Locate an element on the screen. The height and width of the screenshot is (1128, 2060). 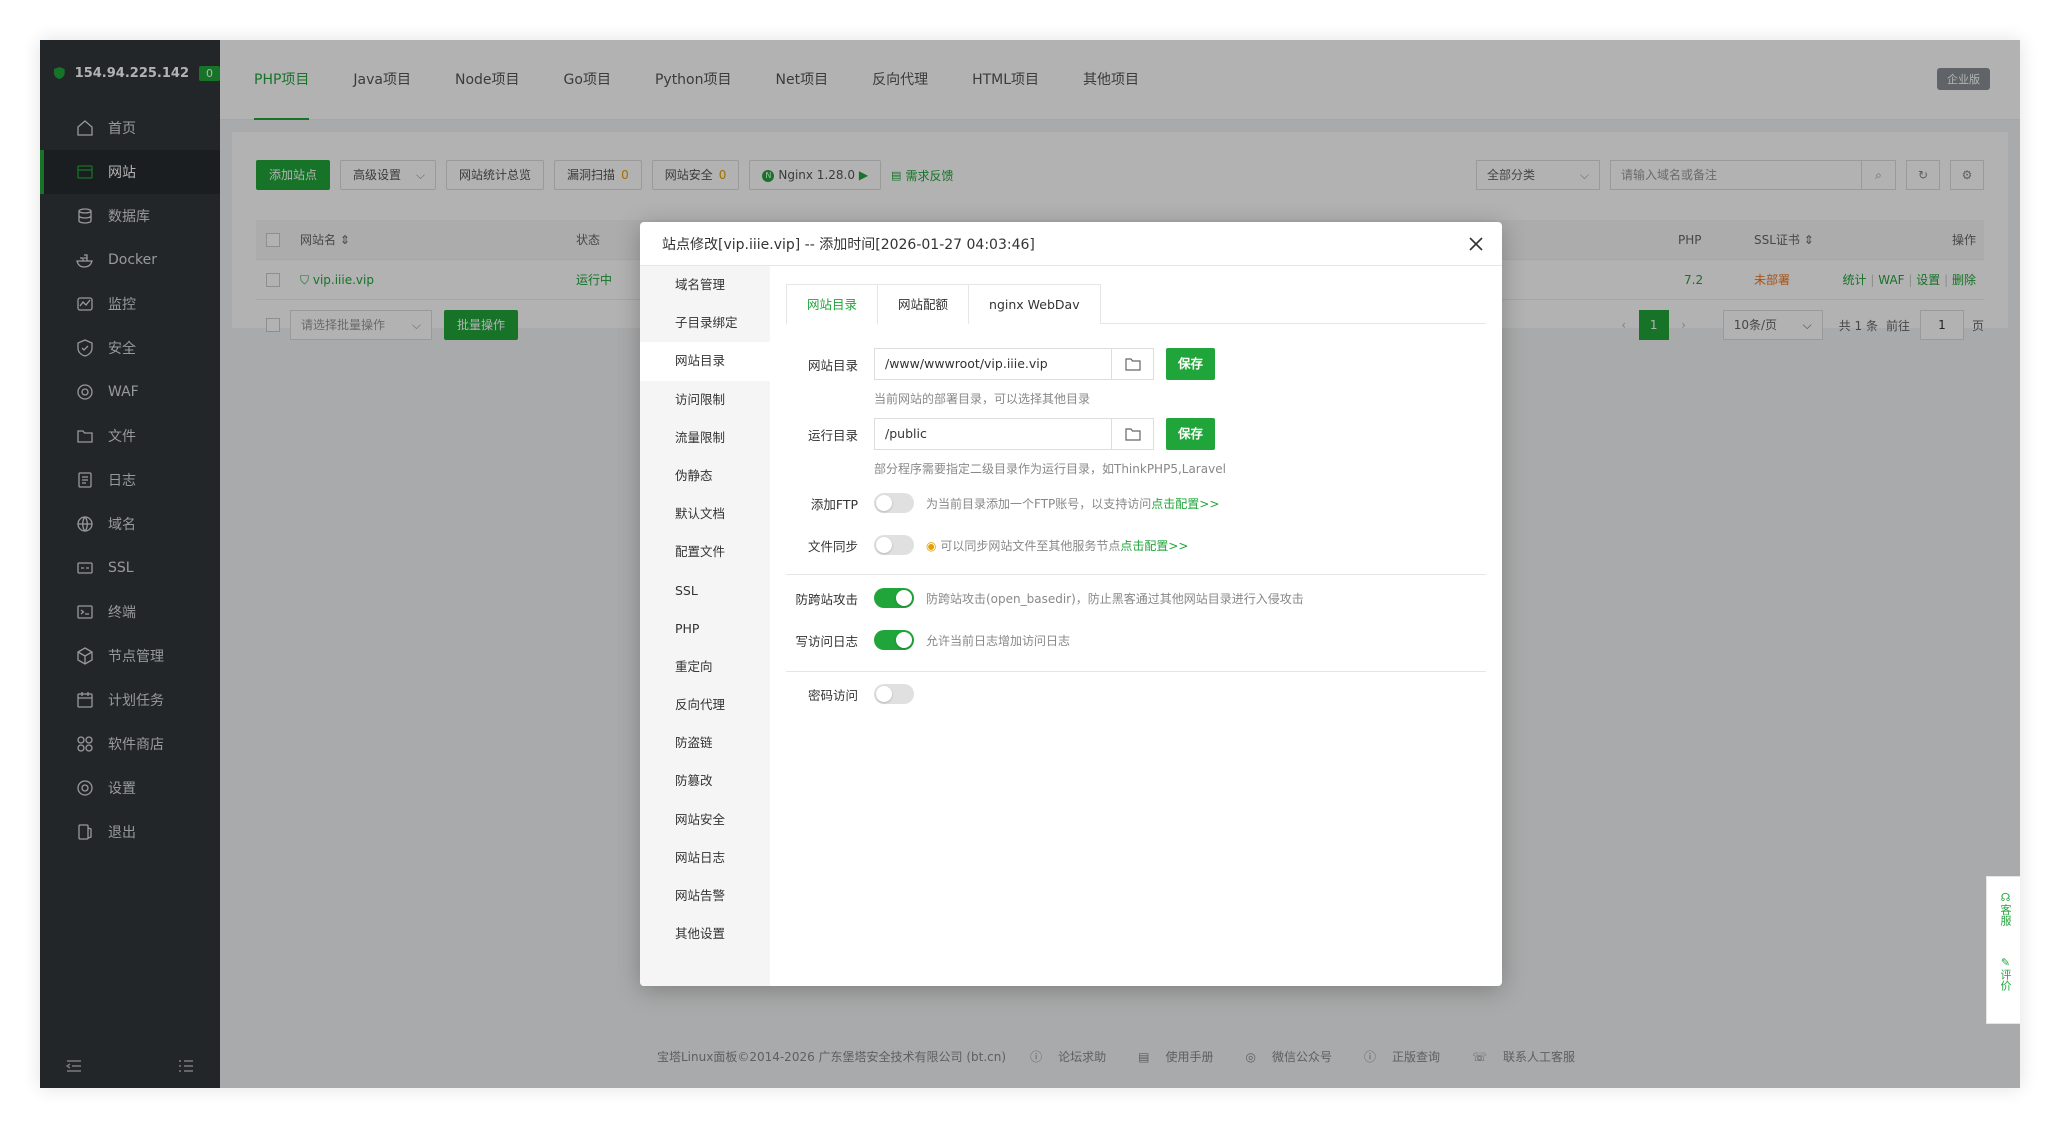
ftp-label: 添加FTP is located at coordinates (834, 504).